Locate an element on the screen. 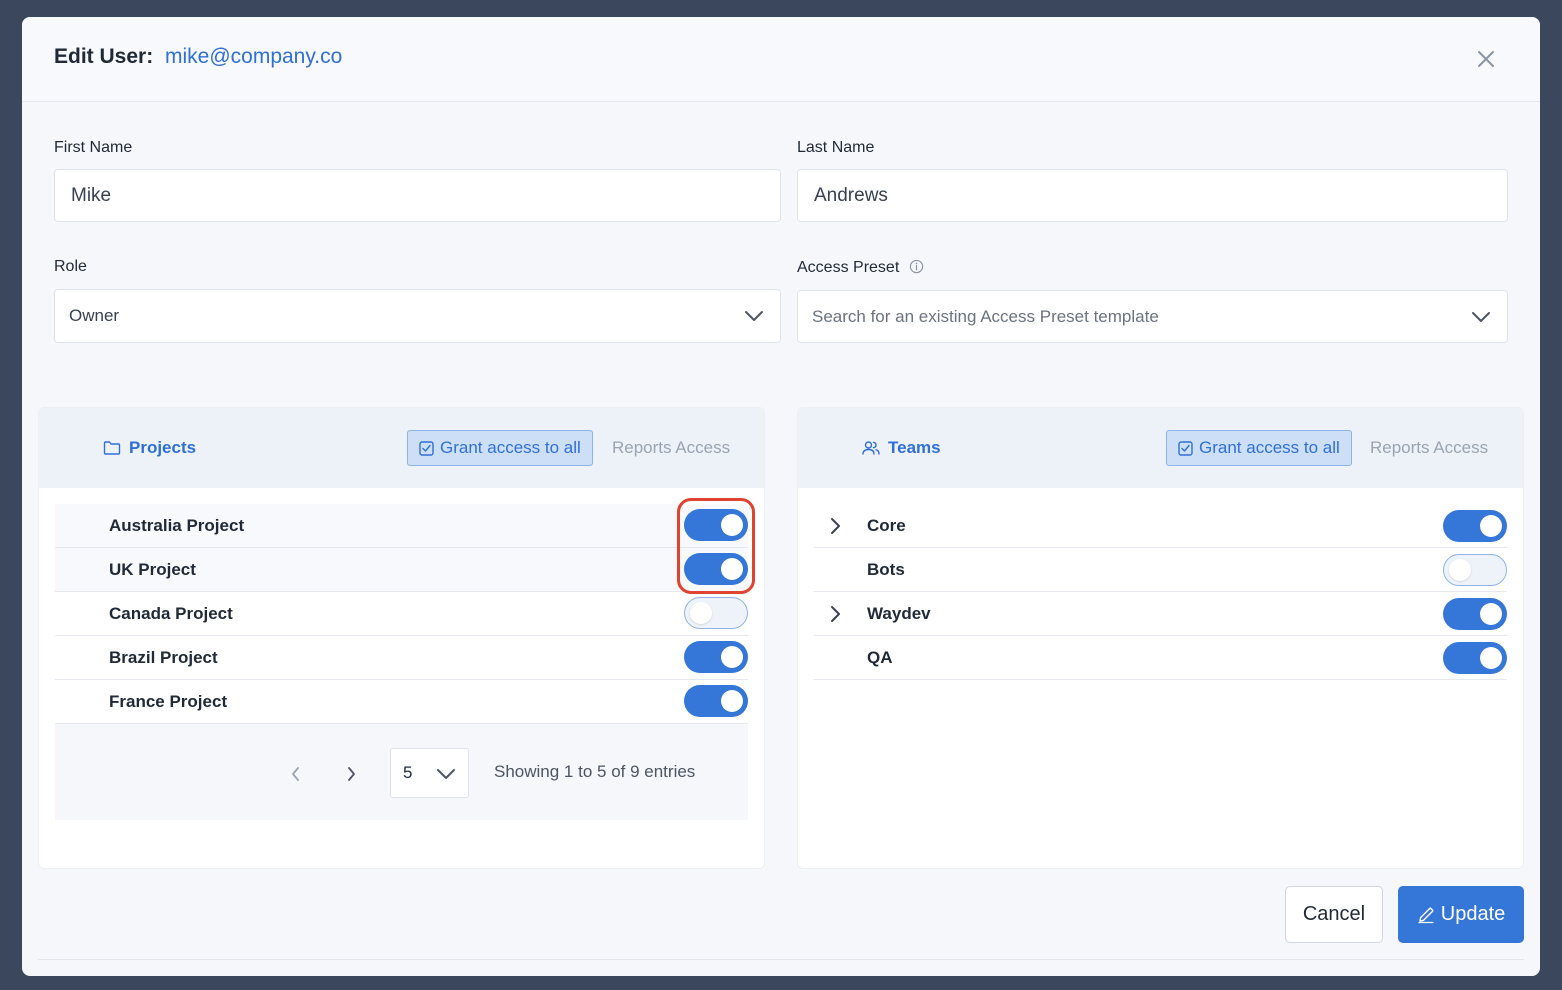 This screenshot has height=990, width=1562. last-name-input: Andrews is located at coordinates (1152, 195).